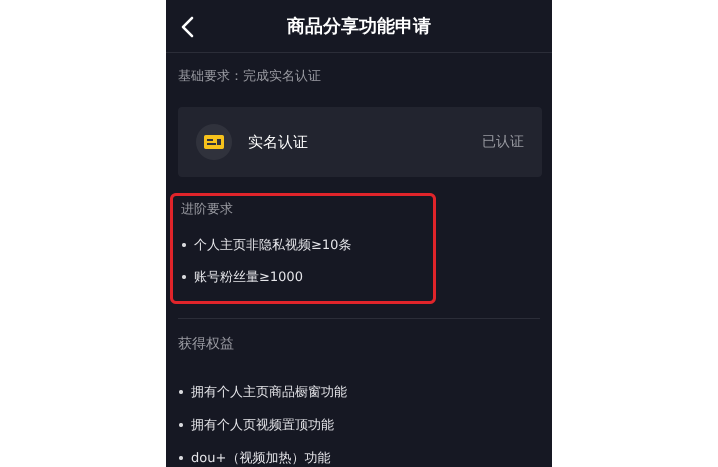  What do you see at coordinates (214, 142) in the screenshot?
I see `id-card-icon` at bounding box center [214, 142].